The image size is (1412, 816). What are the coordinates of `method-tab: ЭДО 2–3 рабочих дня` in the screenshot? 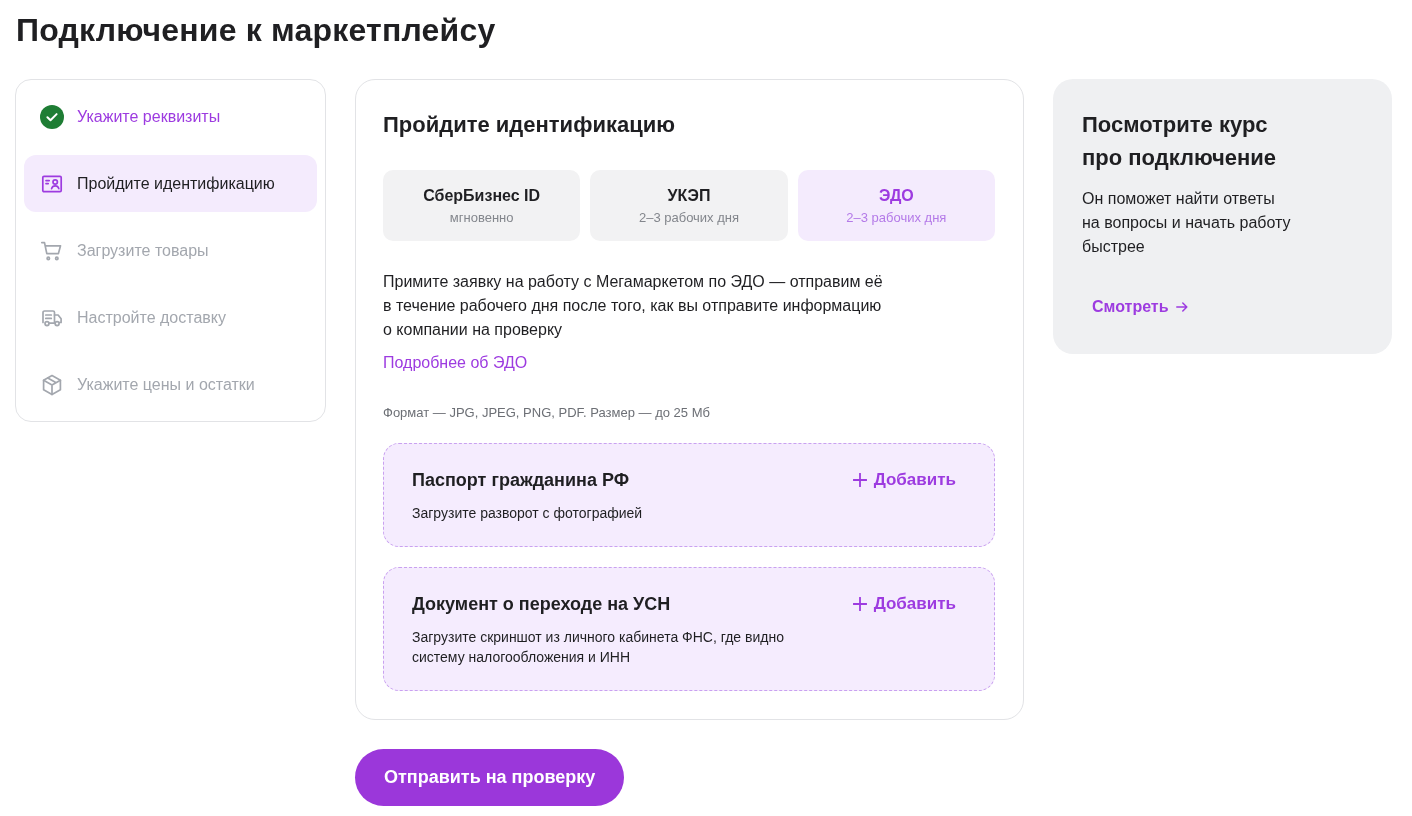 It's located at (896, 205).